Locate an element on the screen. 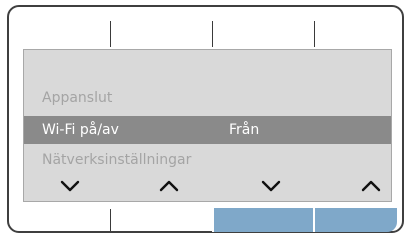 The width and height of the screenshot is (414, 244). scroll-down-button is located at coordinates (70, 186).